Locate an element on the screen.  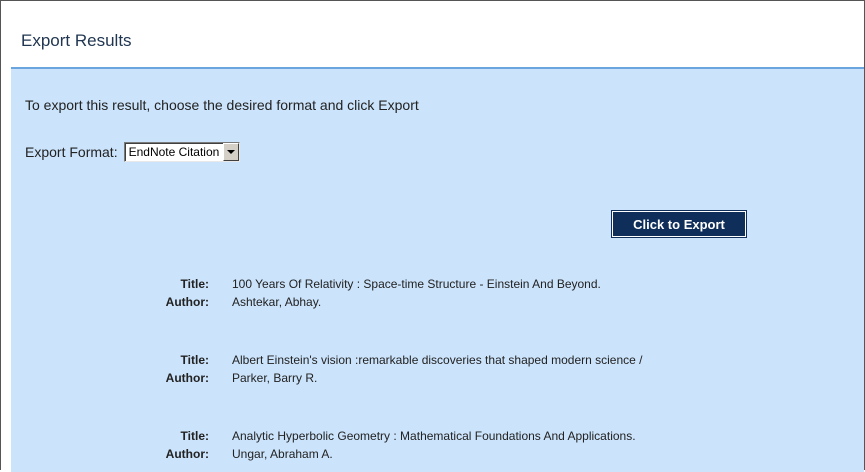
dropdown-button is located at coordinates (231, 152).